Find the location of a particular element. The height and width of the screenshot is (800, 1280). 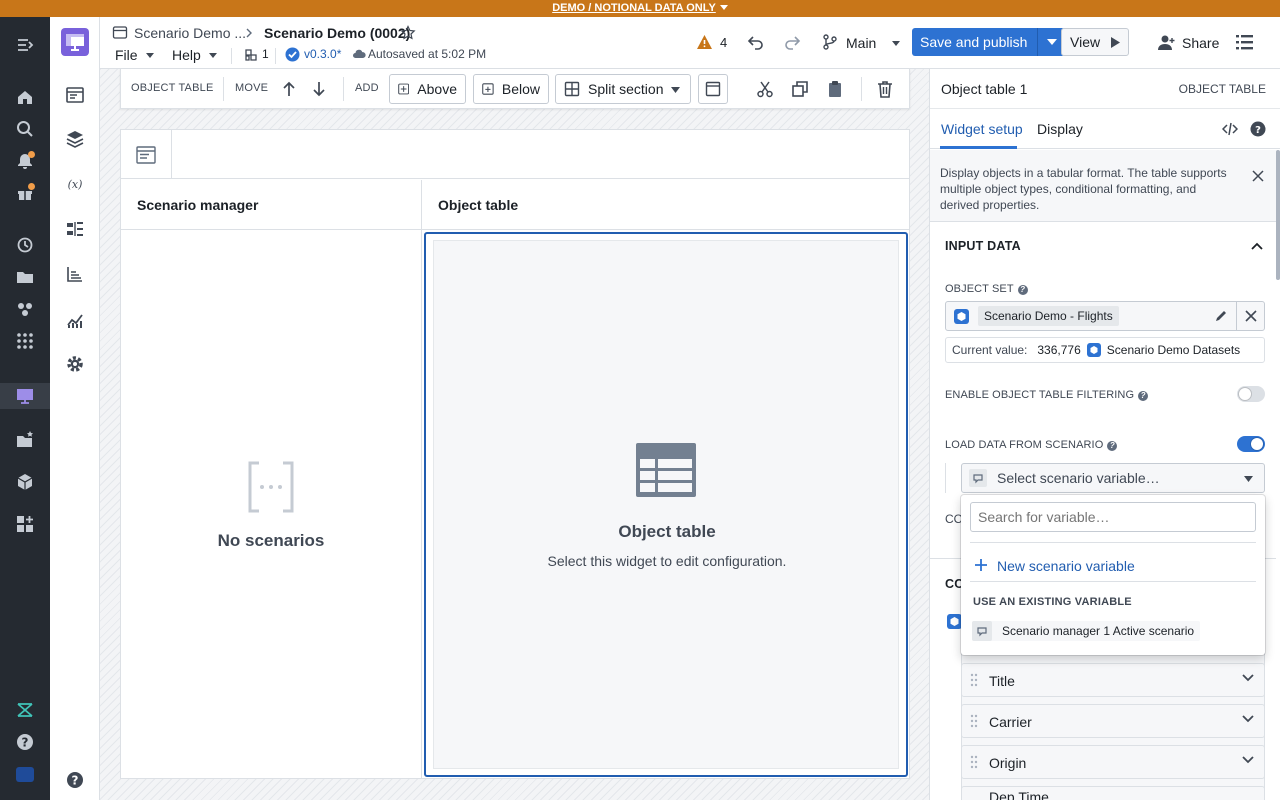

close-icon is located at coordinates (1258, 176).